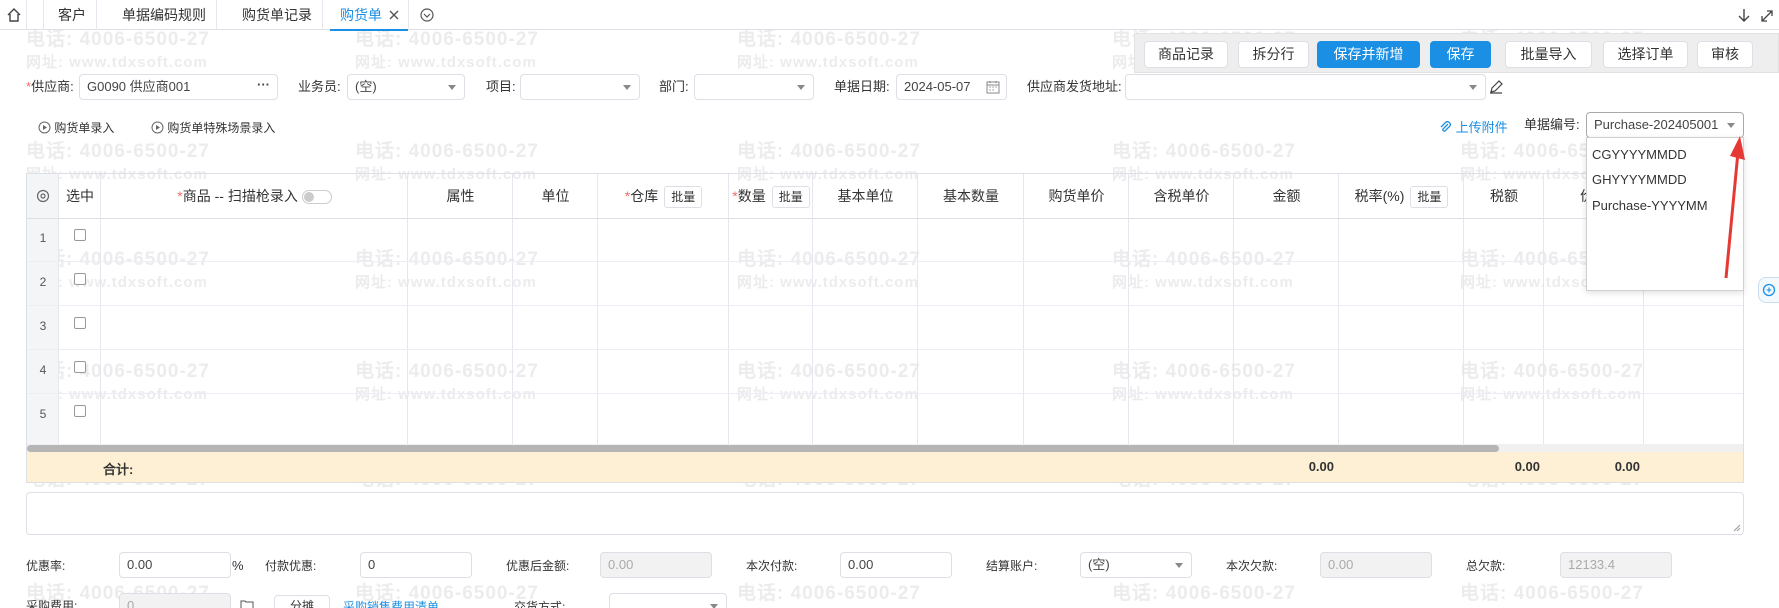 This screenshot has height=608, width=1779. What do you see at coordinates (361, 15) in the screenshot?
I see `tab-label: 购货单` at bounding box center [361, 15].